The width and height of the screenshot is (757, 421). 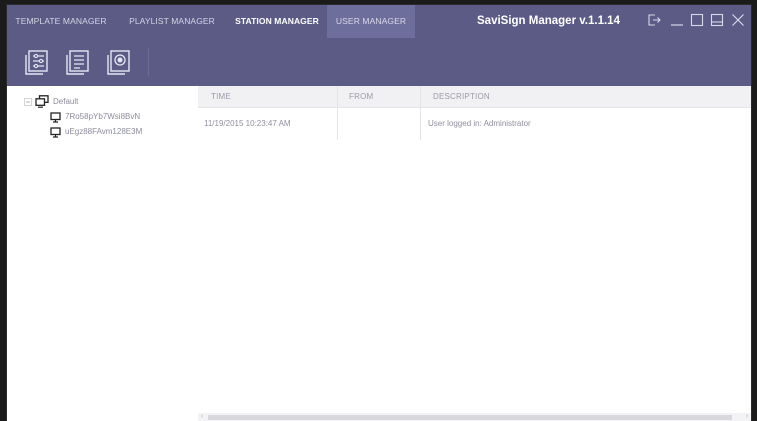 What do you see at coordinates (470, 417) in the screenshot?
I see `scrollbar-thumb` at bounding box center [470, 417].